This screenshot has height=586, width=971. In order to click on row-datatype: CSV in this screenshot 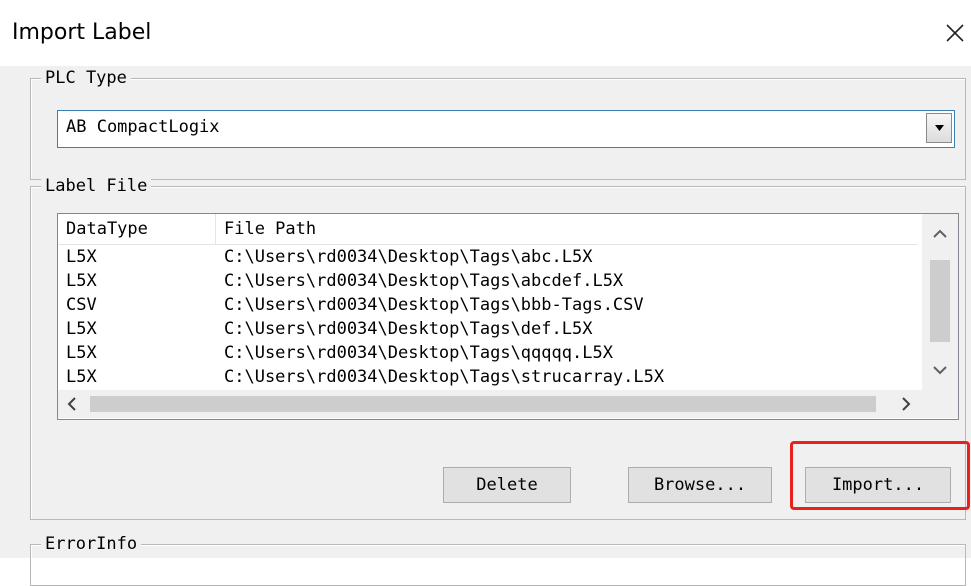, I will do `click(81, 305)`.